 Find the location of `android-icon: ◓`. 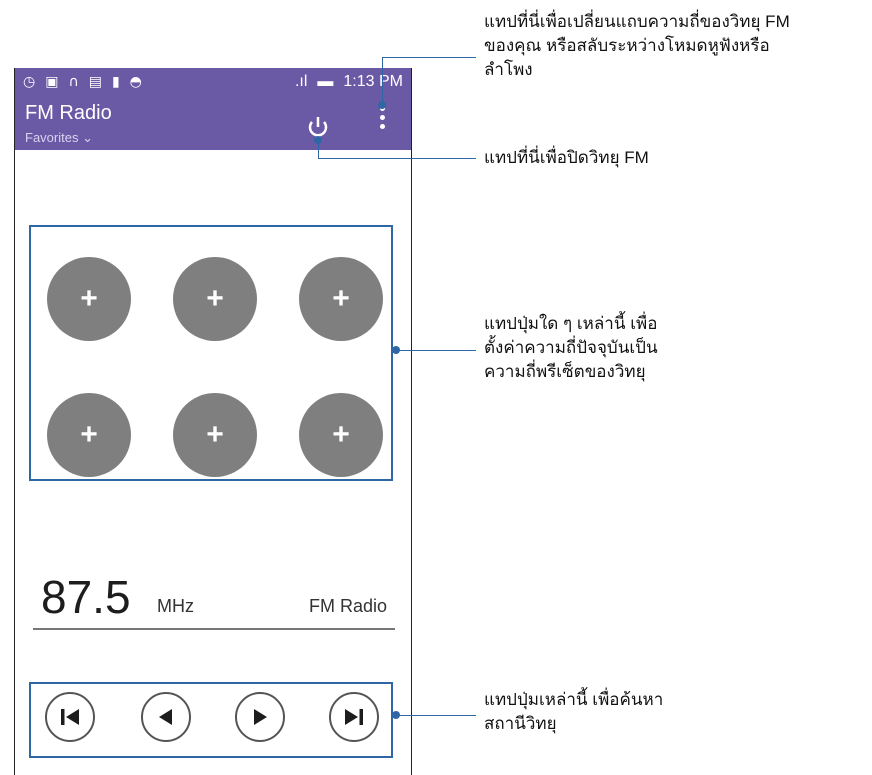

android-icon: ◓ is located at coordinates (135, 82).